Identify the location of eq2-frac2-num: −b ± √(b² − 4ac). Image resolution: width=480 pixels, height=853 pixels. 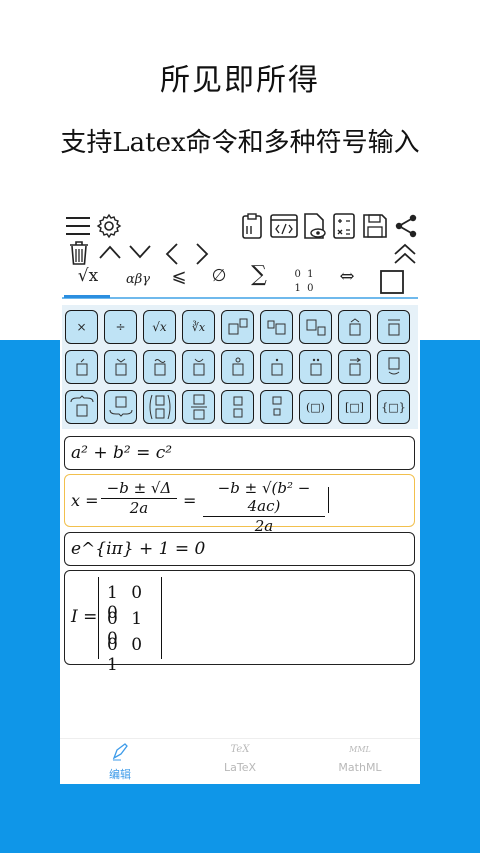
(264, 497).